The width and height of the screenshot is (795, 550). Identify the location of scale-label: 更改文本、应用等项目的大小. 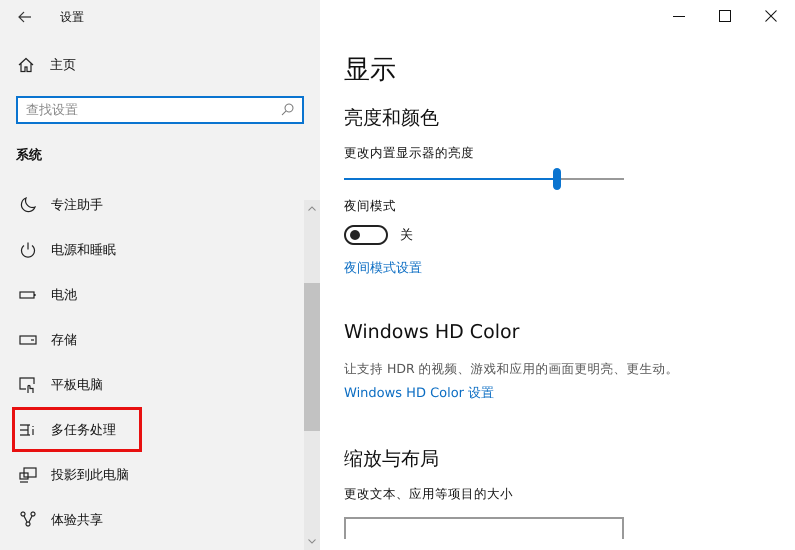
(428, 494).